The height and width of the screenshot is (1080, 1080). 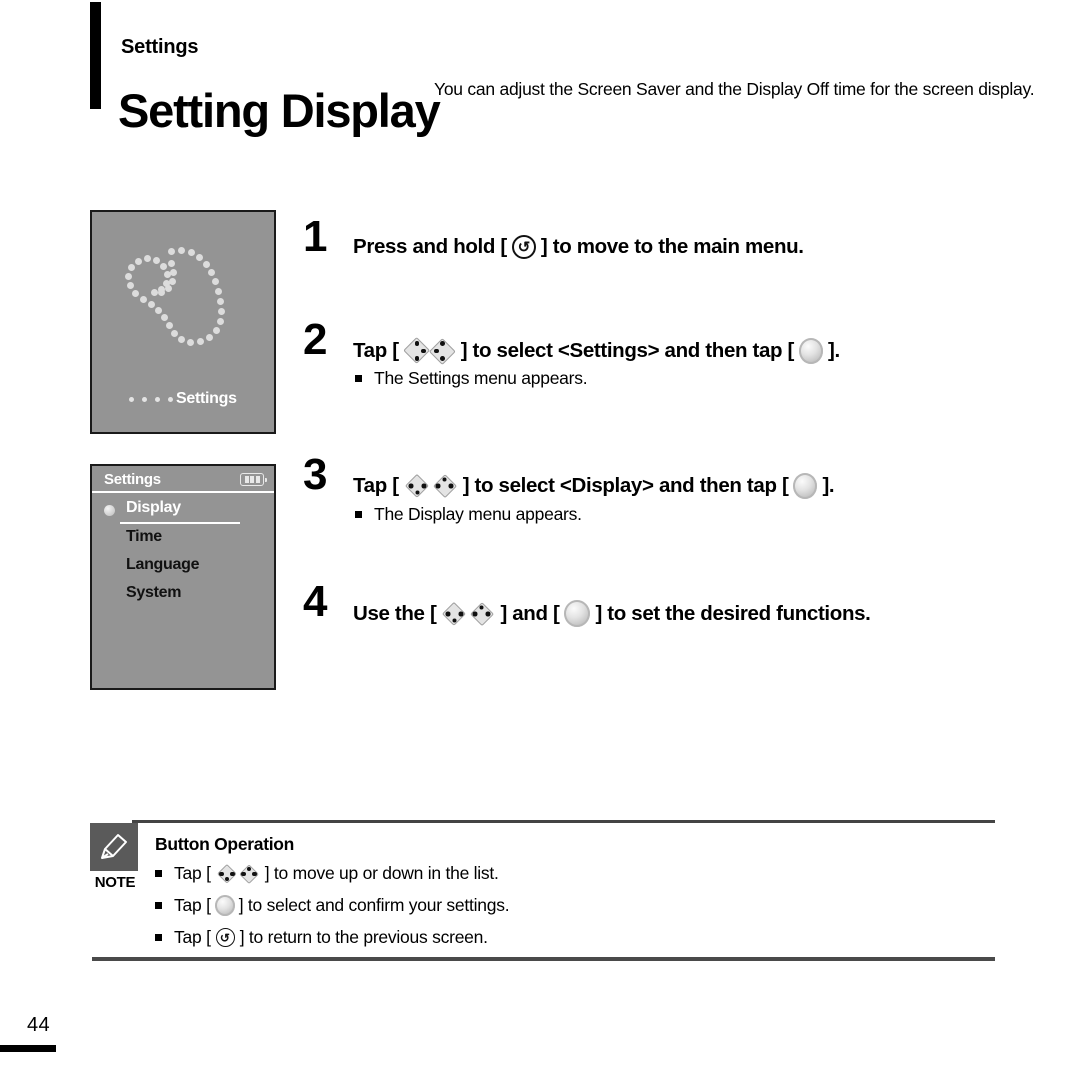 What do you see at coordinates (381, 873) in the screenshot?
I see `note-text-after: ] to move up or down in the list.` at bounding box center [381, 873].